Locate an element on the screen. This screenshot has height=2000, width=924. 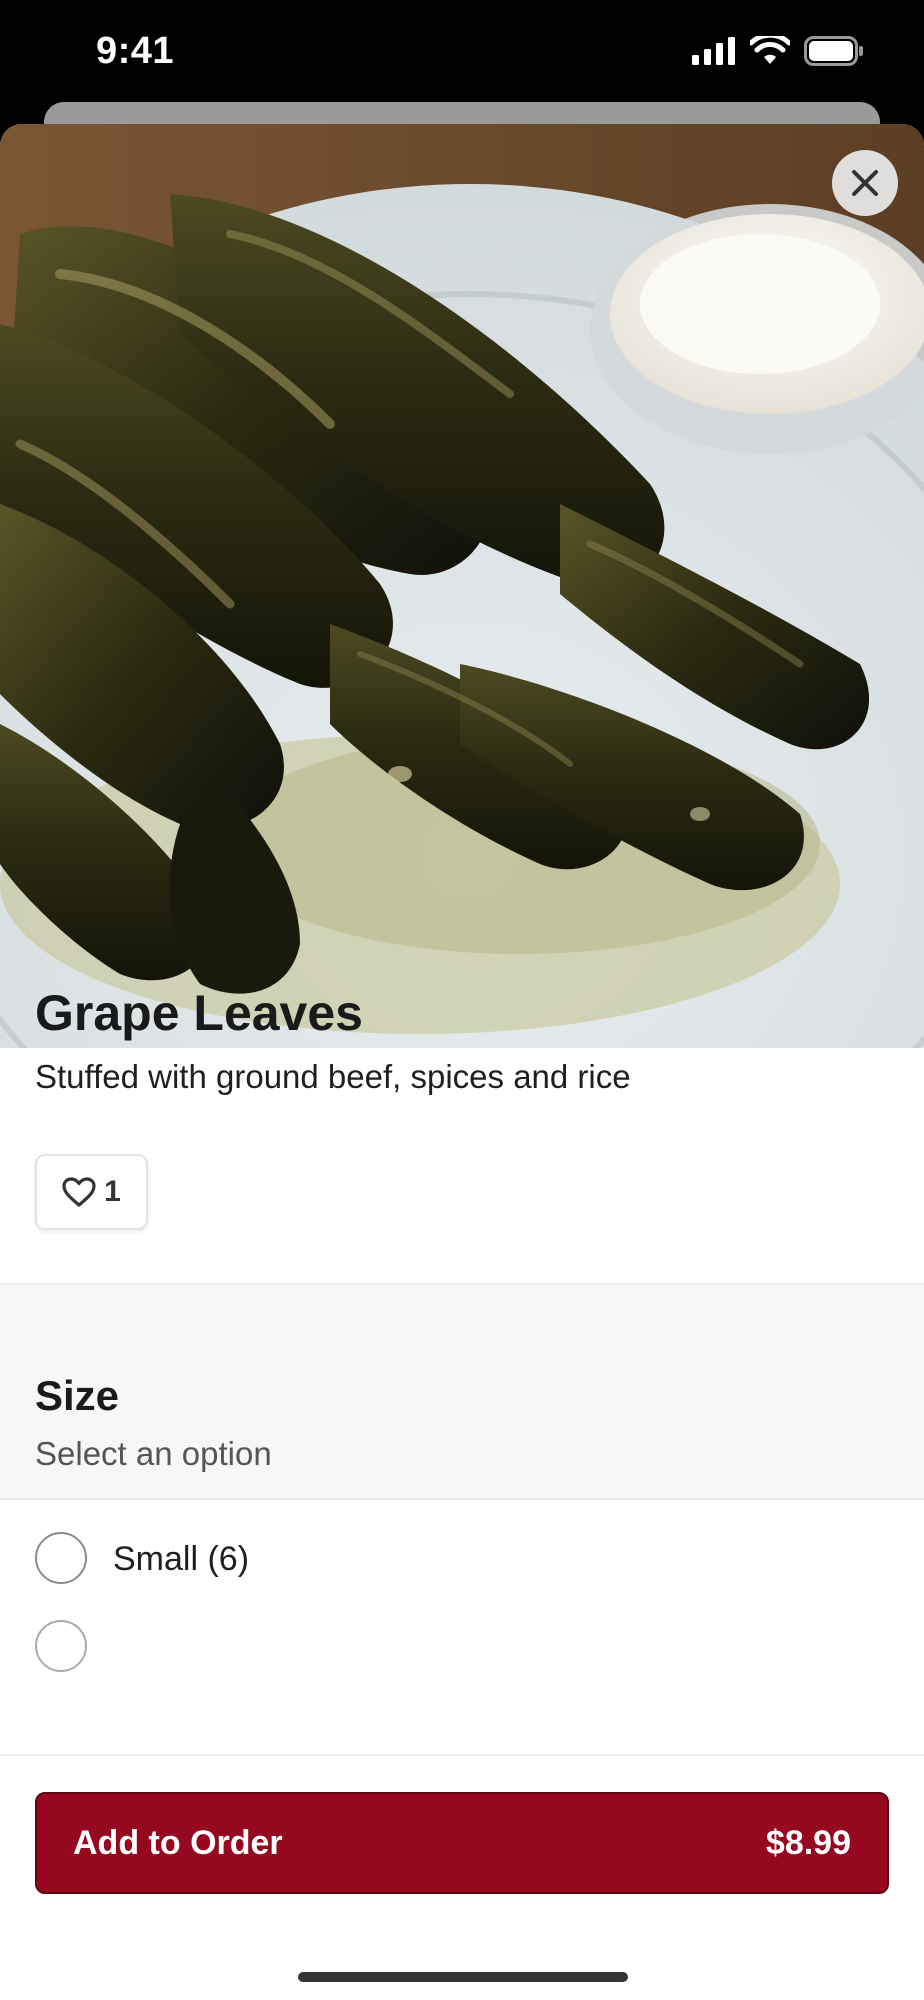
status-icons is located at coordinates (778, 51).